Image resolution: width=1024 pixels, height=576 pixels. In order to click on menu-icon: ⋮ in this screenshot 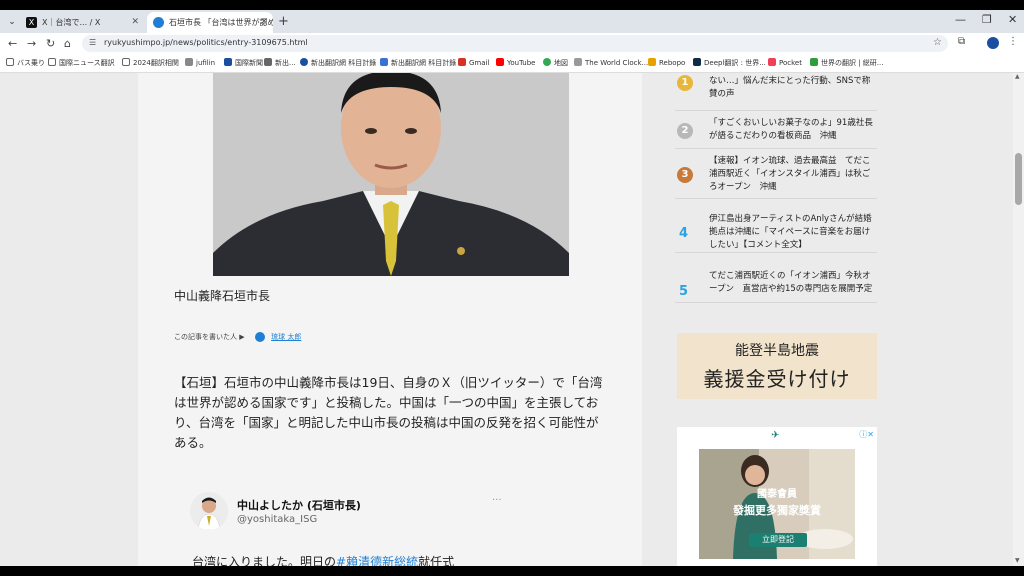, I will do `click(1013, 41)`.